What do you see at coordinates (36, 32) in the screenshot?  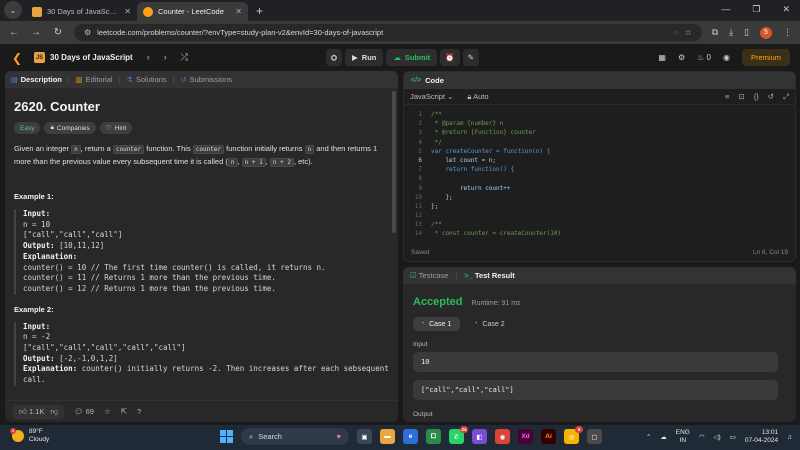 I see `forward-icon: →` at bounding box center [36, 32].